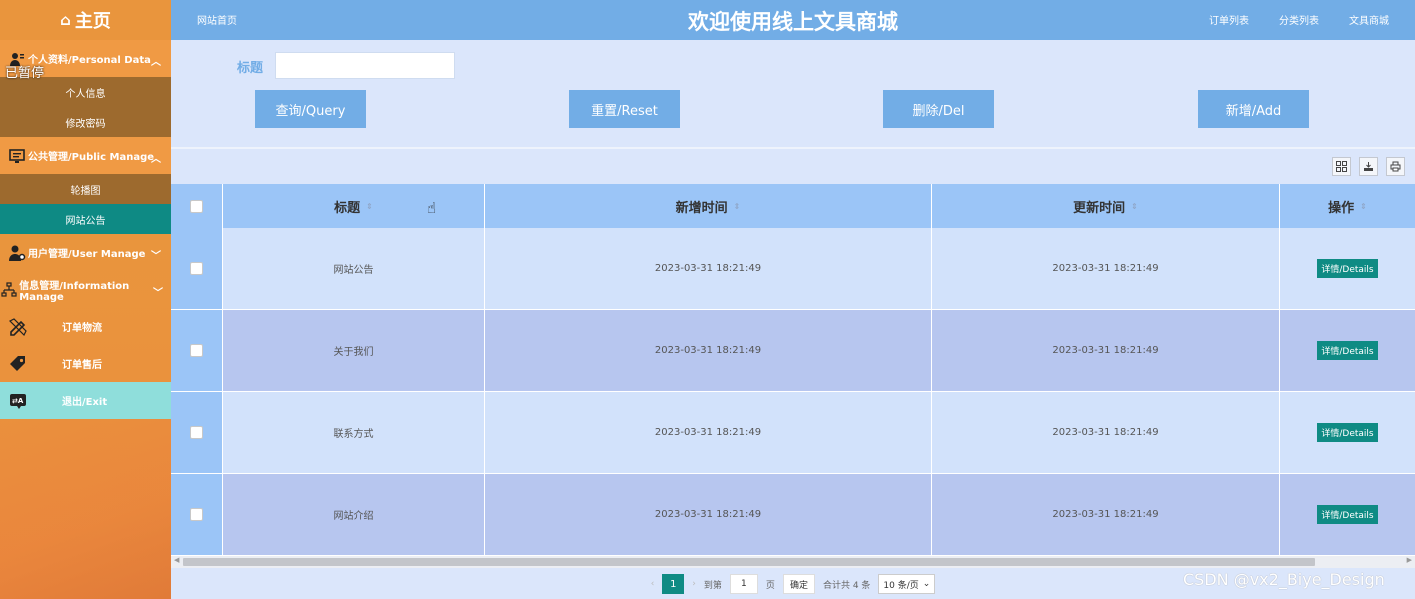  I want to click on sidebar-item-carousel: 轮播图, so click(85, 189).